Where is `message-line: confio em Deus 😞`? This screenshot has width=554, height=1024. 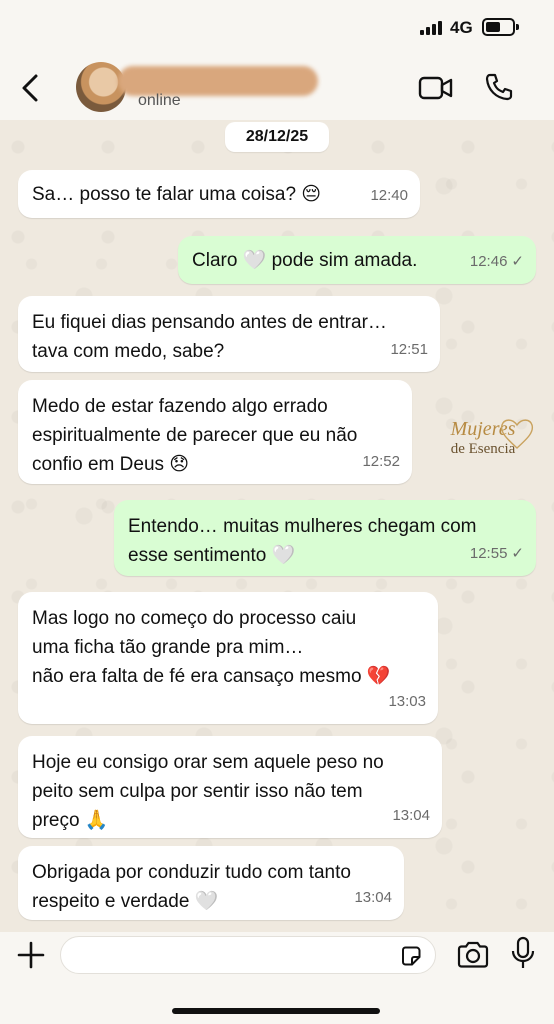 message-line: confio em Deus 😞 is located at coordinates (111, 464).